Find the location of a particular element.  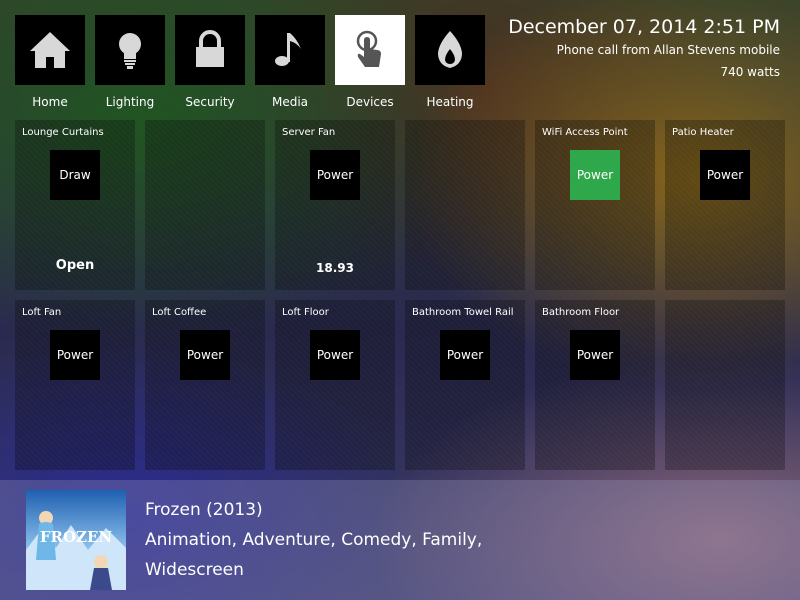

device-title: Loft Floor is located at coordinates (305, 312).